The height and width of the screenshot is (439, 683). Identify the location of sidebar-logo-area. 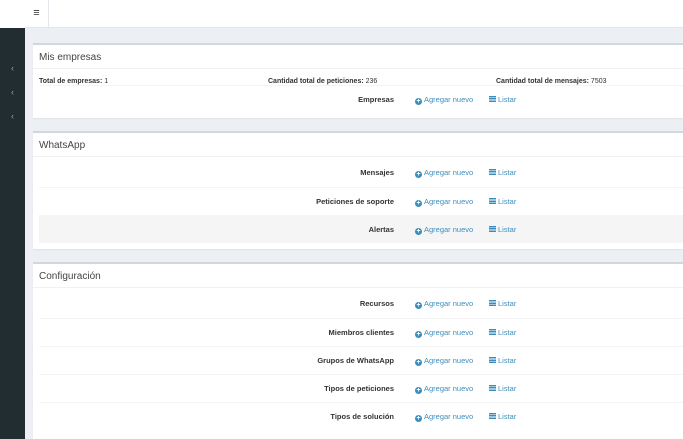
(12, 14).